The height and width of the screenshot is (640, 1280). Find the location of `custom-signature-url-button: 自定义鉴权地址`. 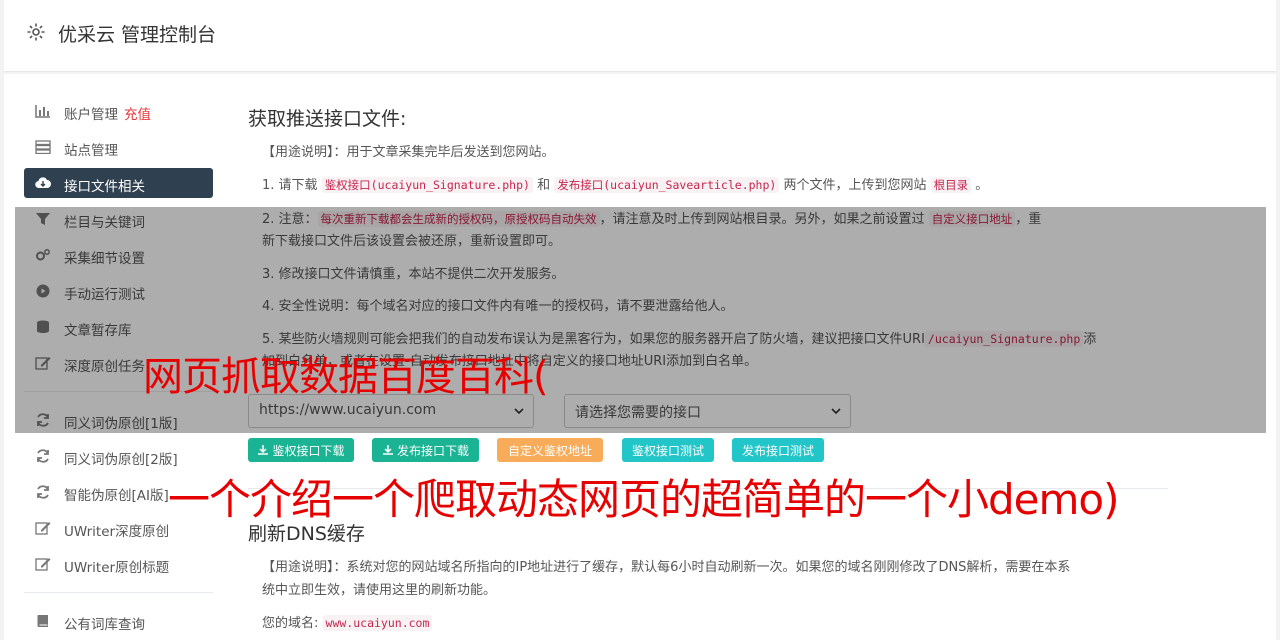

custom-signature-url-button: 自定义鉴权地址 is located at coordinates (550, 450).